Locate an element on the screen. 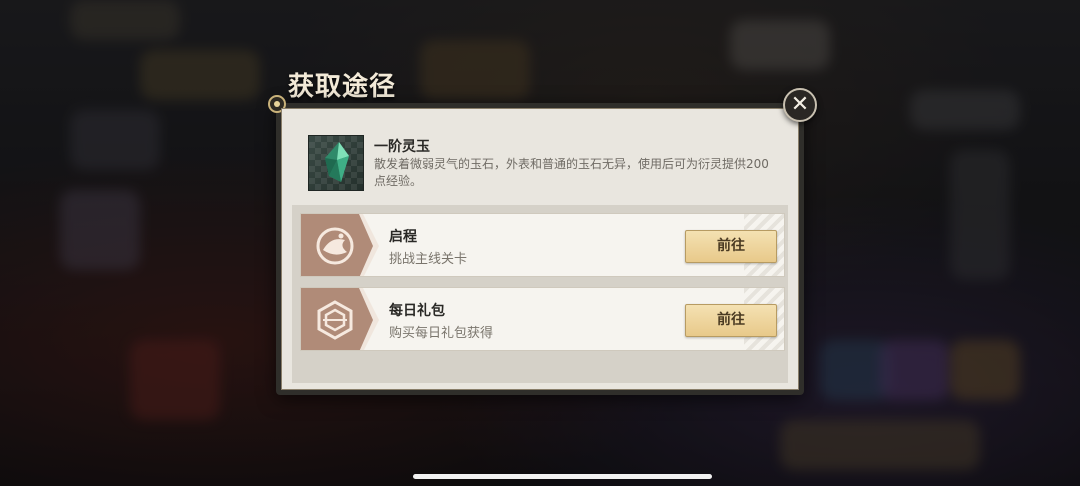  item-name: 一阶灵玉 is located at coordinates (402, 147).